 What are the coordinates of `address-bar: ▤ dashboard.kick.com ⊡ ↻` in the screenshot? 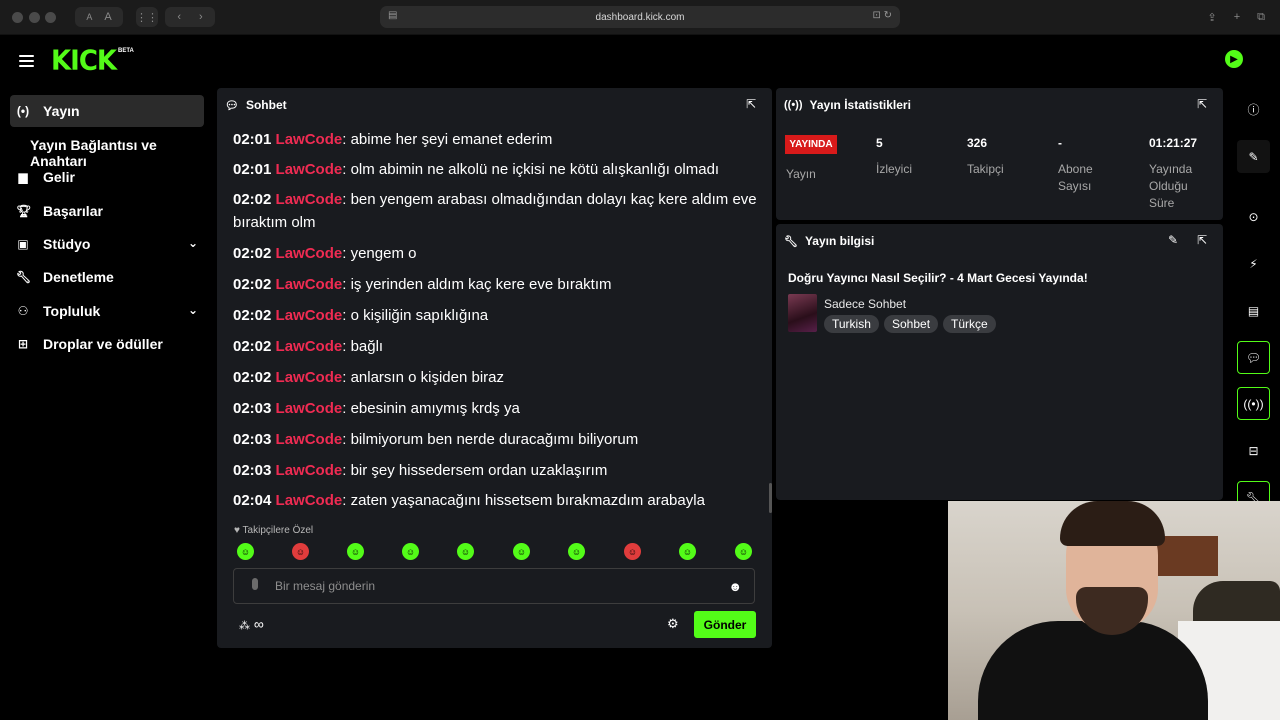 It's located at (640, 17).